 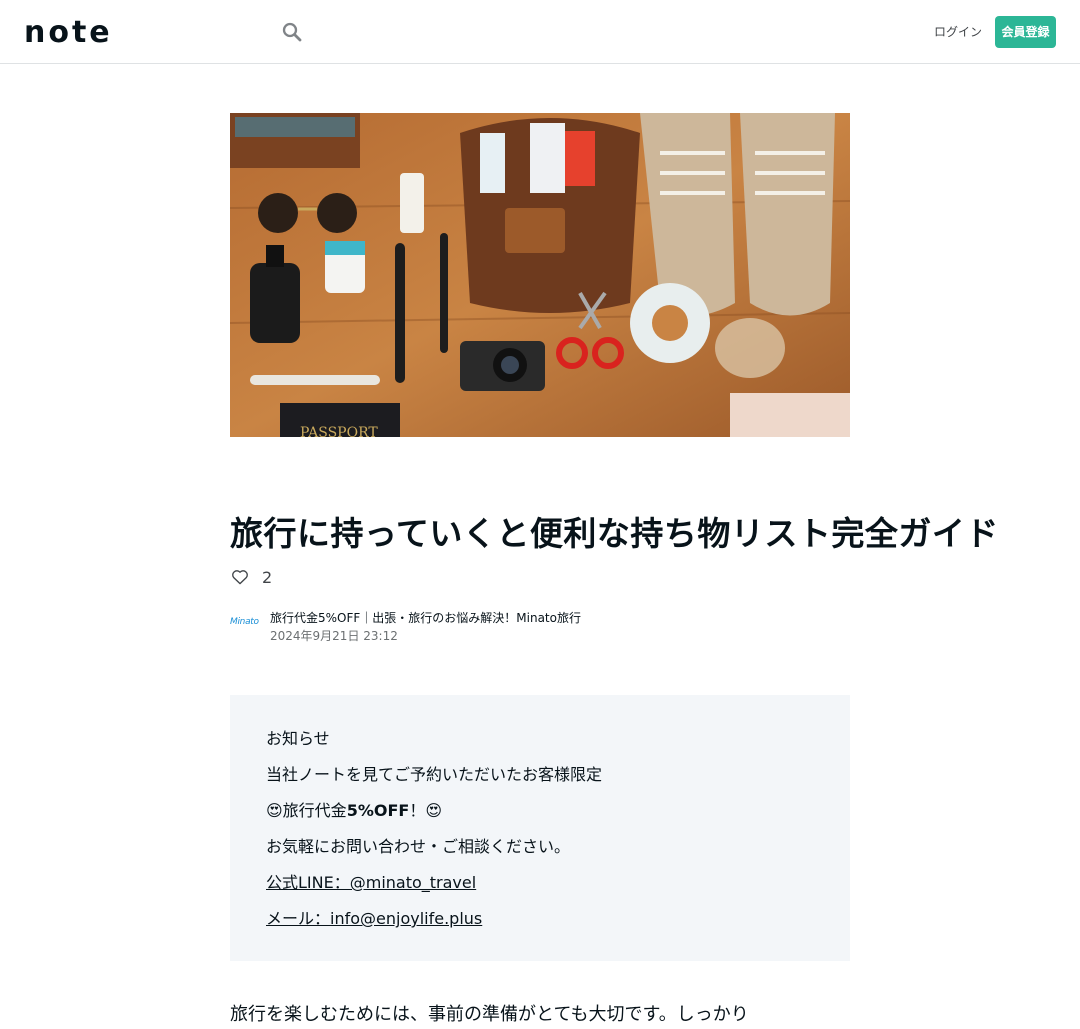 What do you see at coordinates (306, 810) in the screenshot?
I see `promo-discount-prefix: 😍旅行代金` at bounding box center [306, 810].